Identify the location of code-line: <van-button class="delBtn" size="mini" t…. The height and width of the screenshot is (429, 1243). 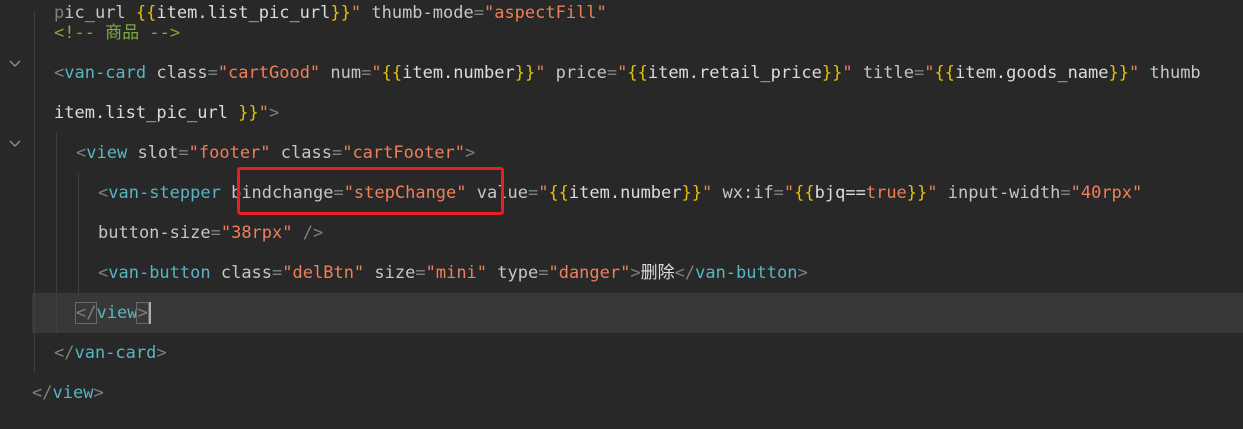
(621, 273).